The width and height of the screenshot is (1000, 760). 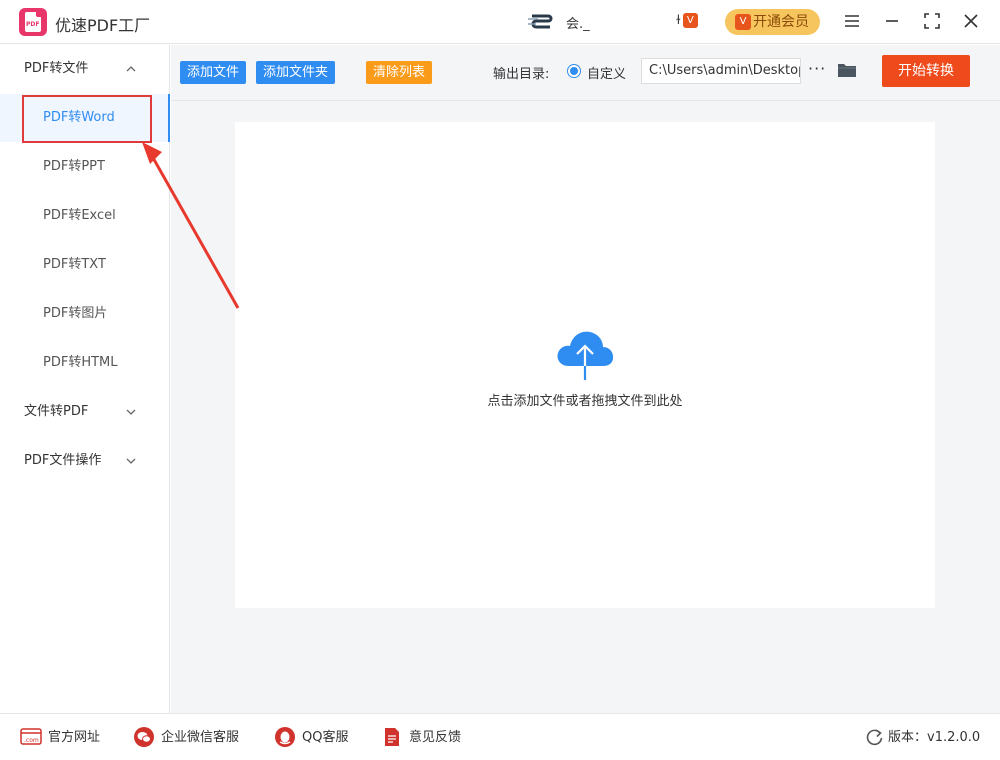 What do you see at coordinates (285, 737) in the screenshot?
I see `qq-icon` at bounding box center [285, 737].